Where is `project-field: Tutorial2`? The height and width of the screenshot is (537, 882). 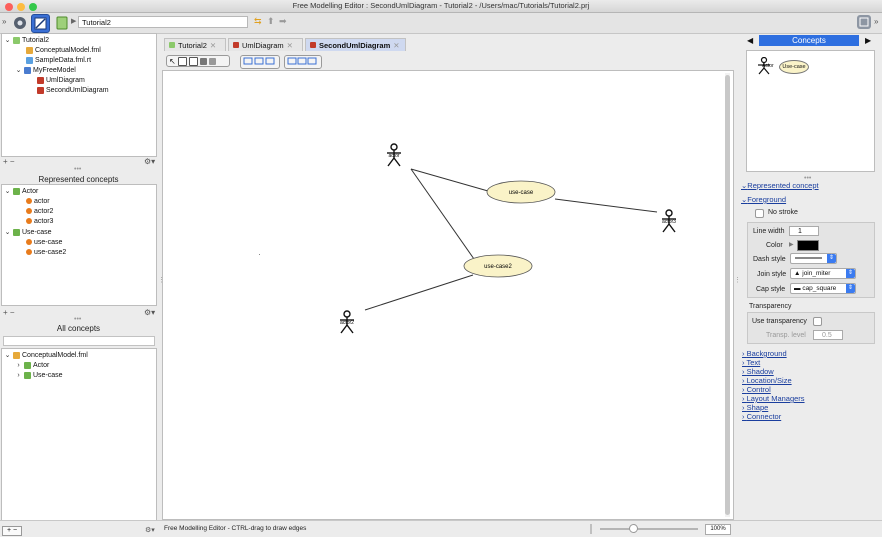 project-field: Tutorial2 is located at coordinates (163, 22).